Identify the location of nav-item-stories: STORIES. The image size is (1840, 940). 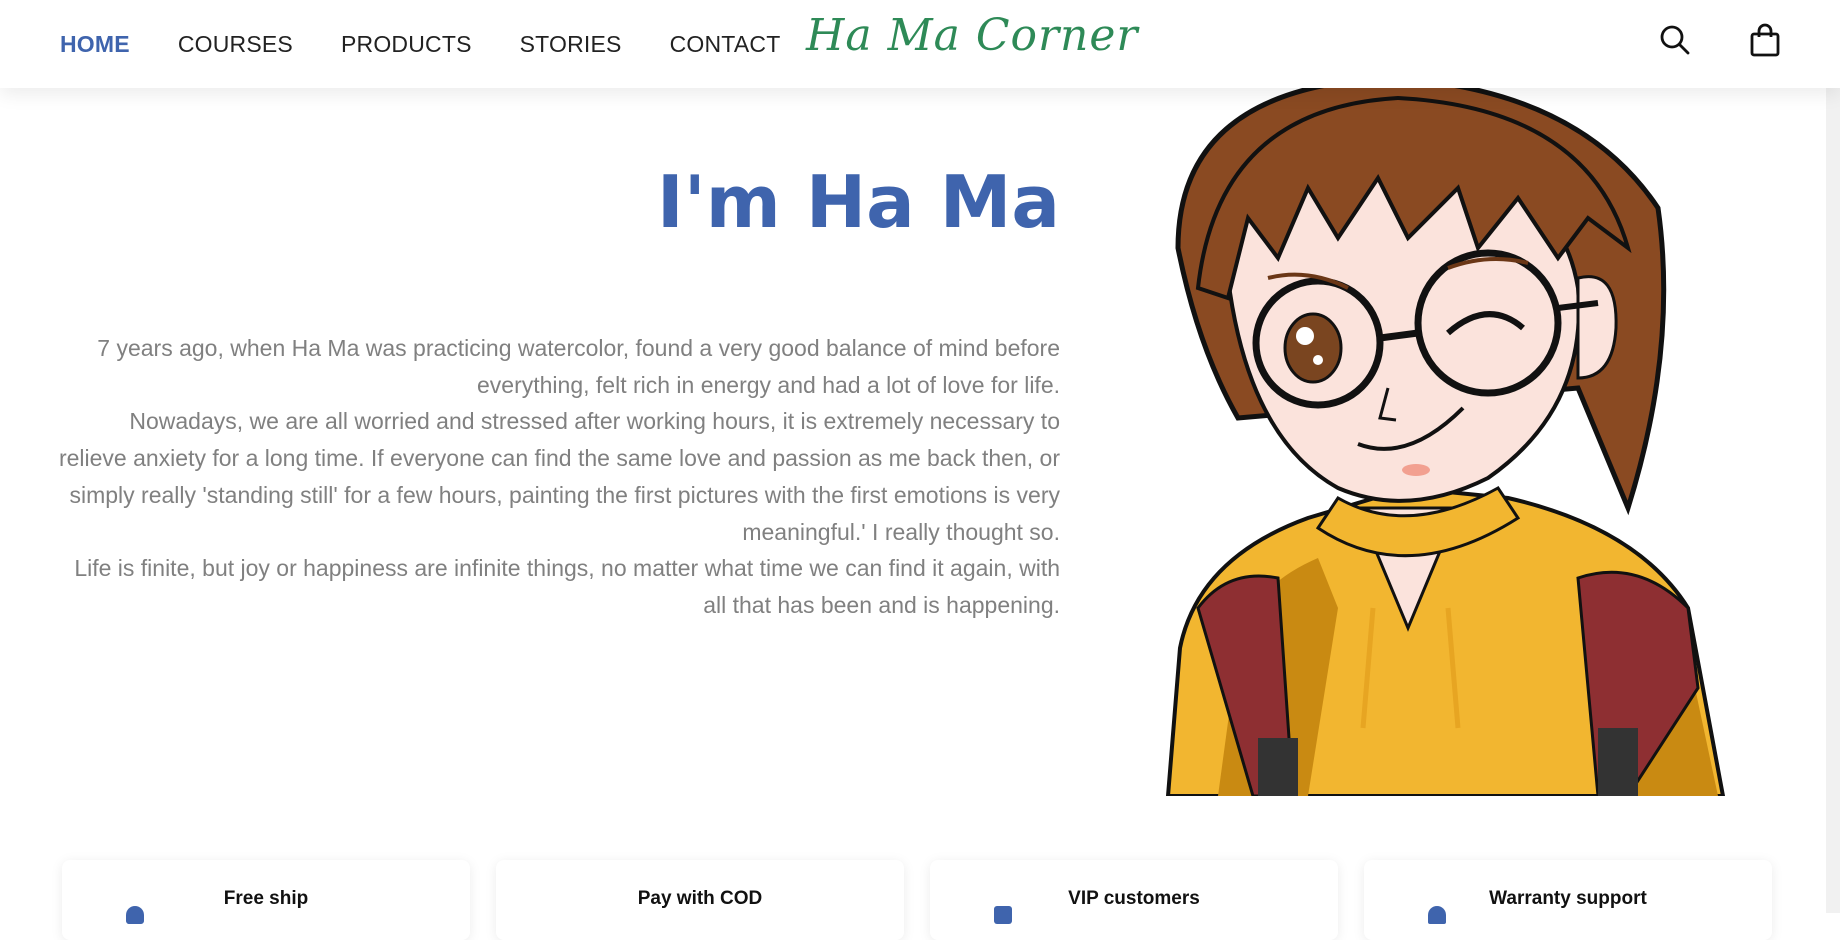
(571, 44).